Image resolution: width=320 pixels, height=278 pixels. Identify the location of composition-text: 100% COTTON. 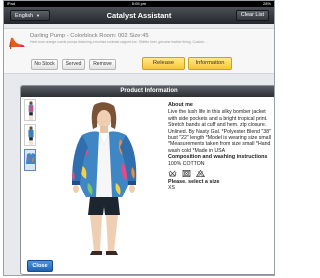
(186, 163).